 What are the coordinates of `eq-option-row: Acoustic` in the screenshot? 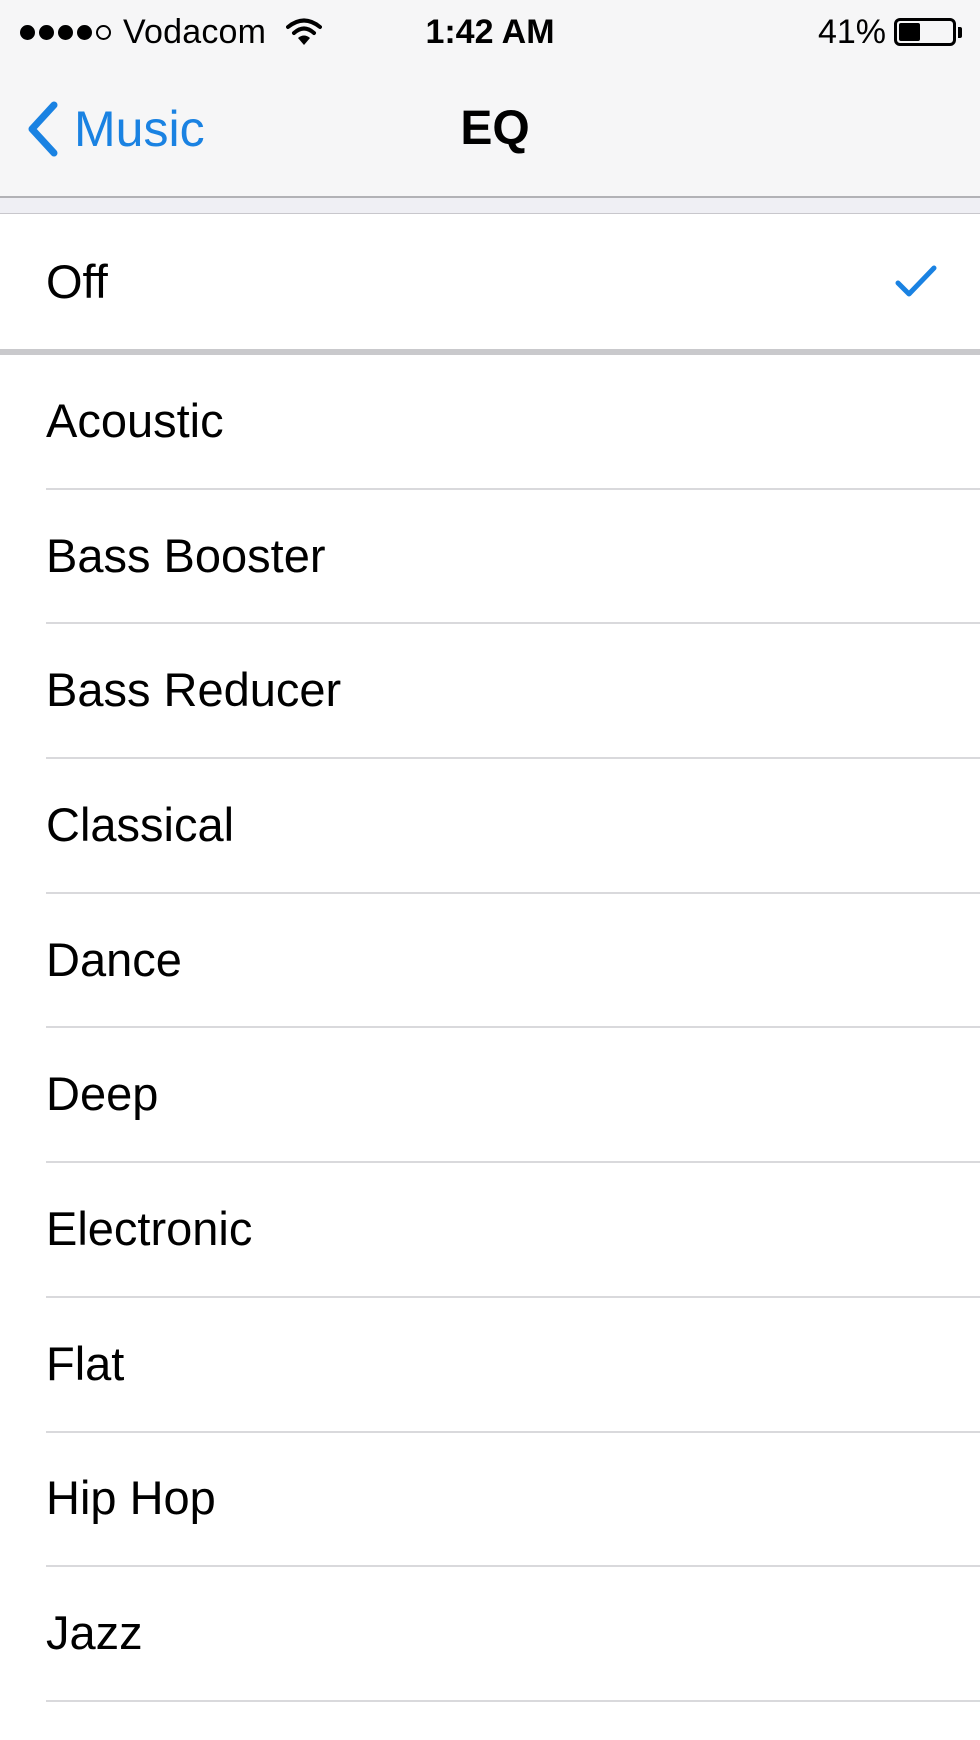 It's located at (490, 422).